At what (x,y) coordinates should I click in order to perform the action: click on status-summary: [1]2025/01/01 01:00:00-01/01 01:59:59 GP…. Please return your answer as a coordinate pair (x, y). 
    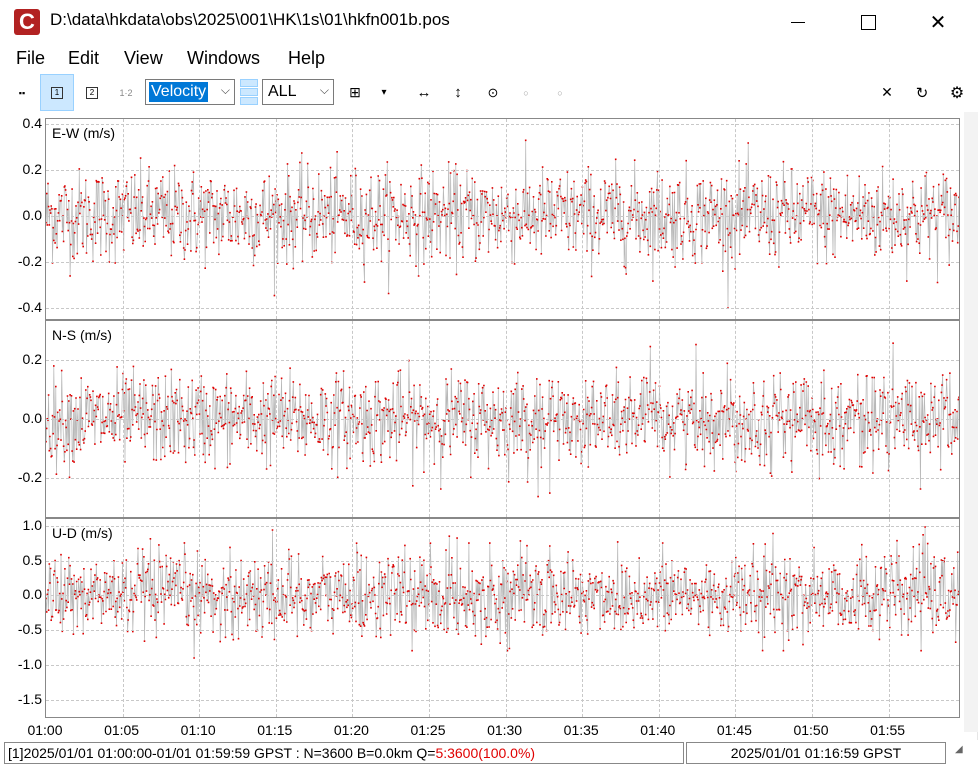
    Looking at the image, I should click on (344, 753).